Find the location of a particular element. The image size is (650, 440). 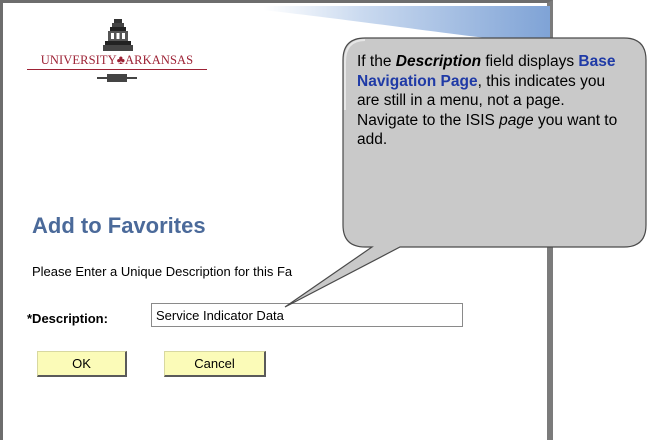

old-main-building-icon is located at coordinates (118, 35).